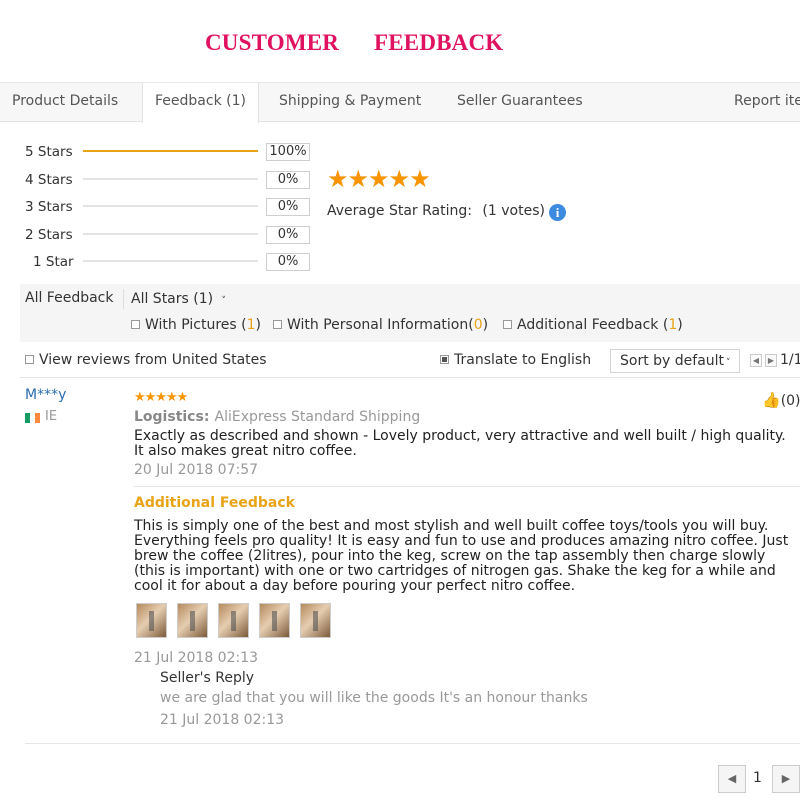 Image resolution: width=800 pixels, height=800 pixels. I want to click on helpful-button: 👍(0), so click(781, 399).